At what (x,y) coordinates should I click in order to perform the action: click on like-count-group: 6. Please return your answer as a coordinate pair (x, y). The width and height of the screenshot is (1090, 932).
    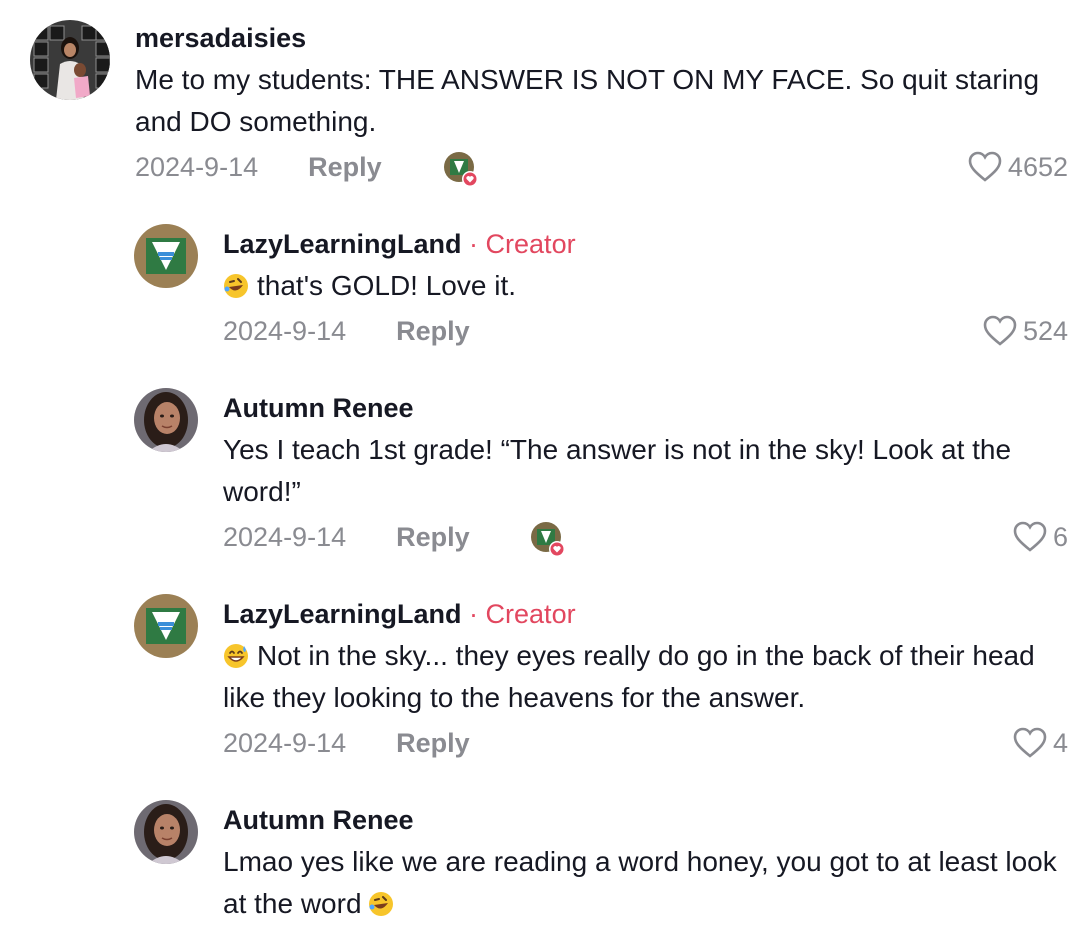
    Looking at the image, I should click on (1040, 537).